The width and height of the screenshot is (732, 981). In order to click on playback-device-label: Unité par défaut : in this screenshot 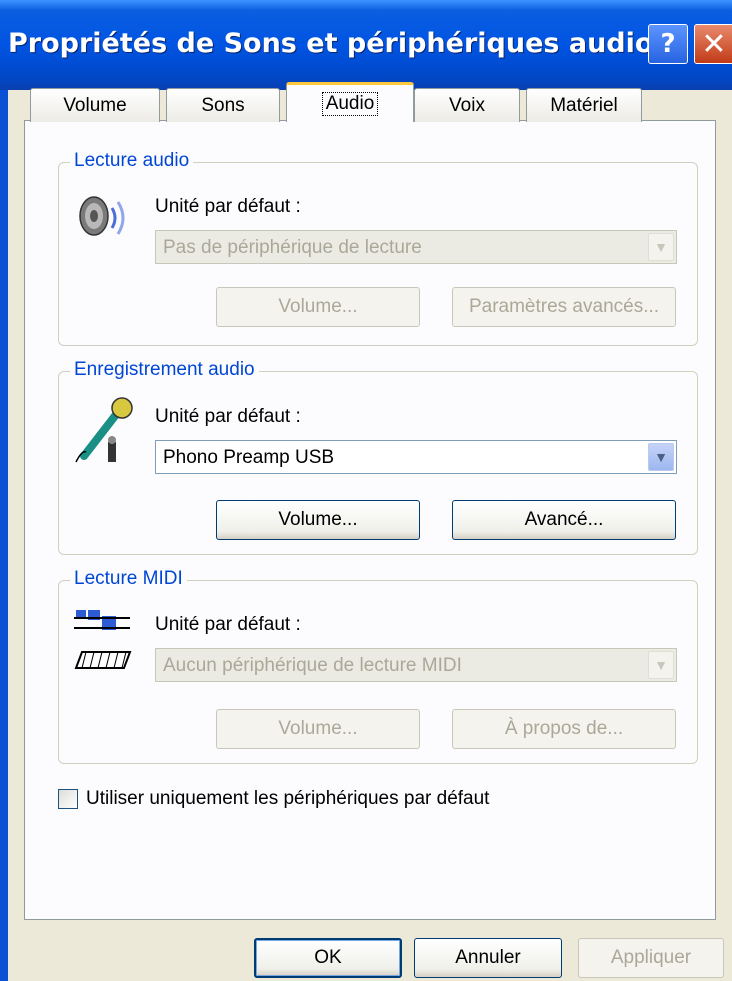, I will do `click(228, 206)`.